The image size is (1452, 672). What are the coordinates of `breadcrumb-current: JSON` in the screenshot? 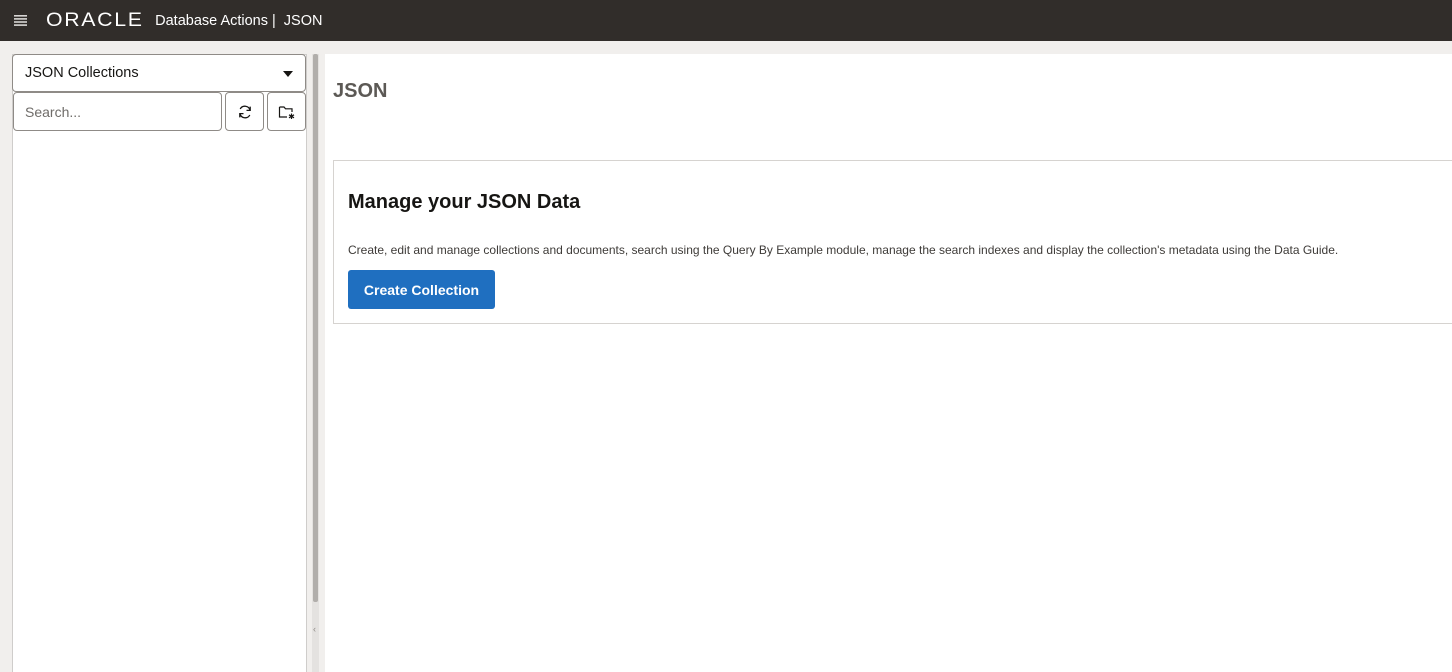 It's located at (303, 20).